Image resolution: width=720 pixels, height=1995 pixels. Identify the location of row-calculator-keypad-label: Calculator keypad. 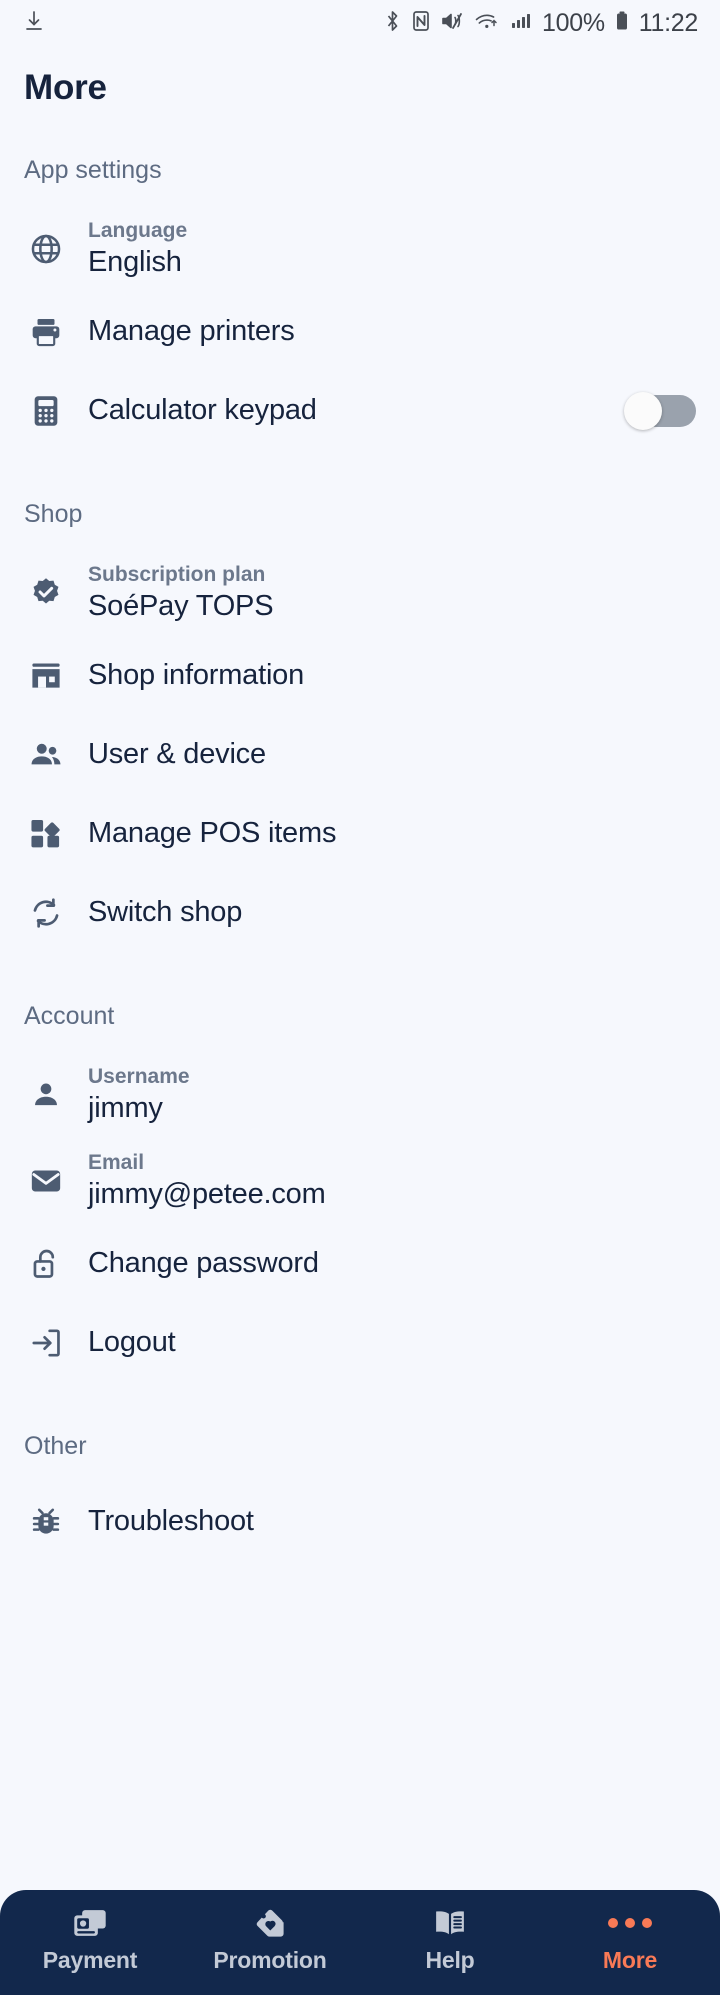
(202, 410).